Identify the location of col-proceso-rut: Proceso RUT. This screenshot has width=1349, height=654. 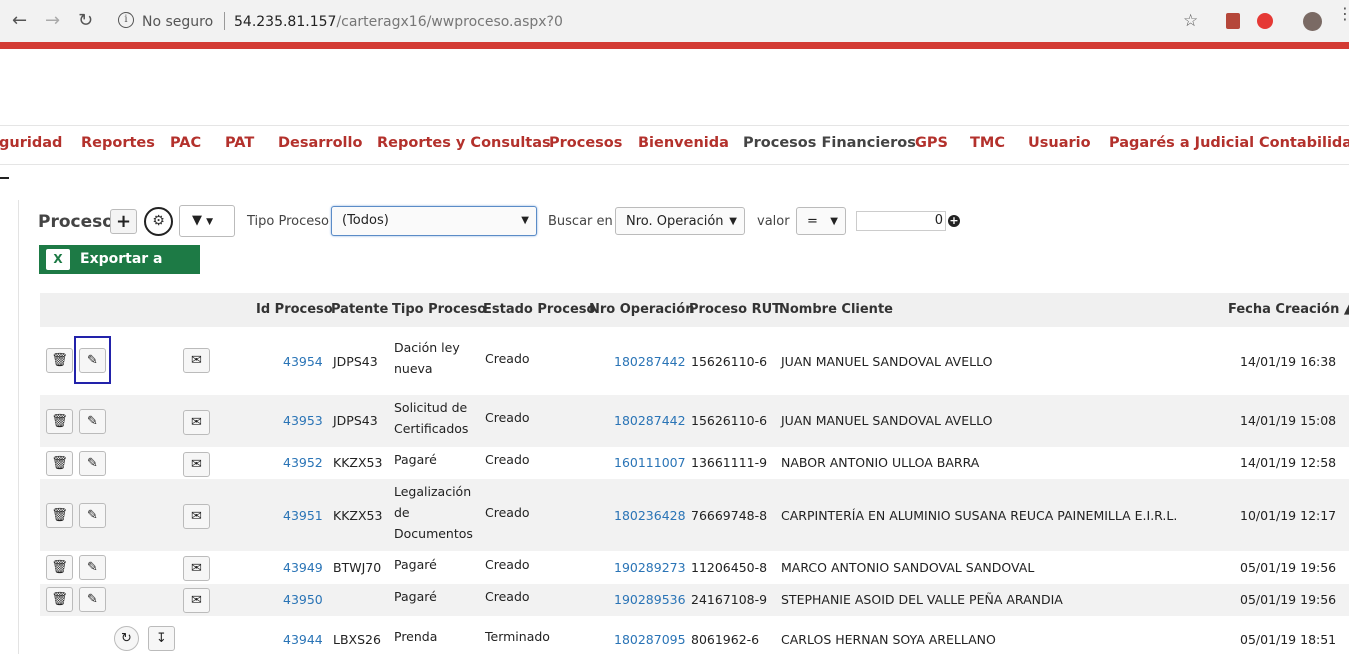
(735, 309).